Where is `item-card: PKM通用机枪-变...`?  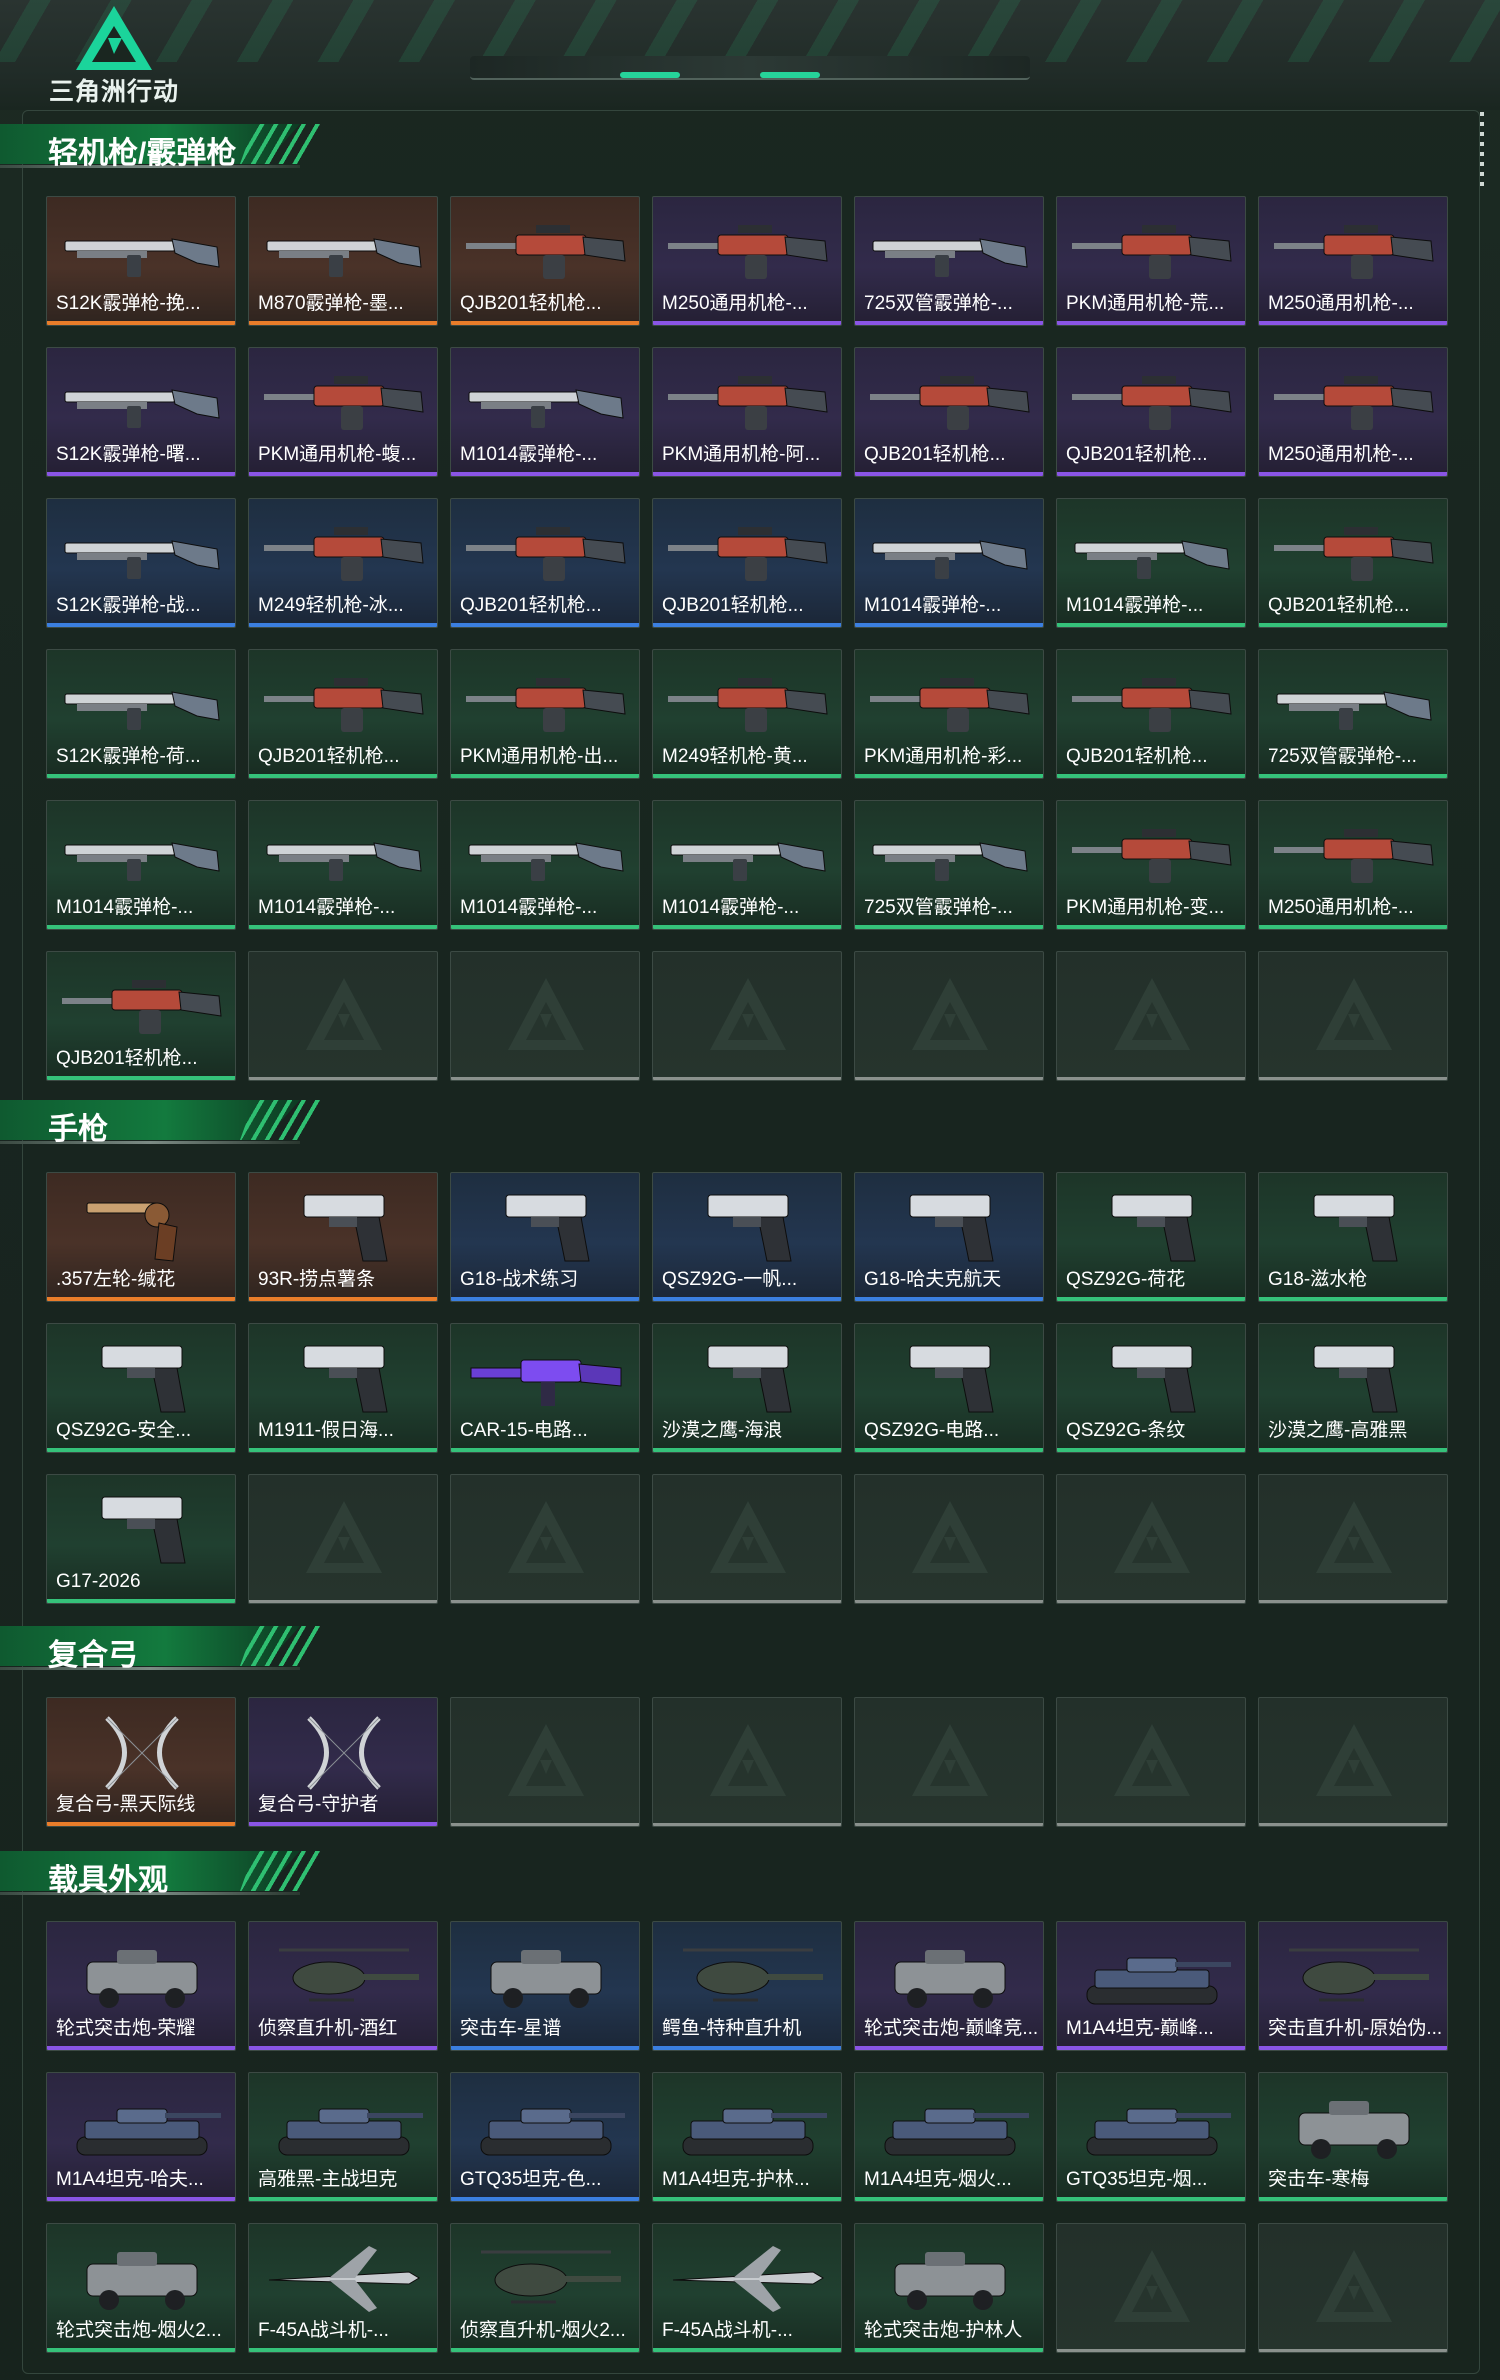
item-card: PKM通用机枪-变... is located at coordinates (1151, 865).